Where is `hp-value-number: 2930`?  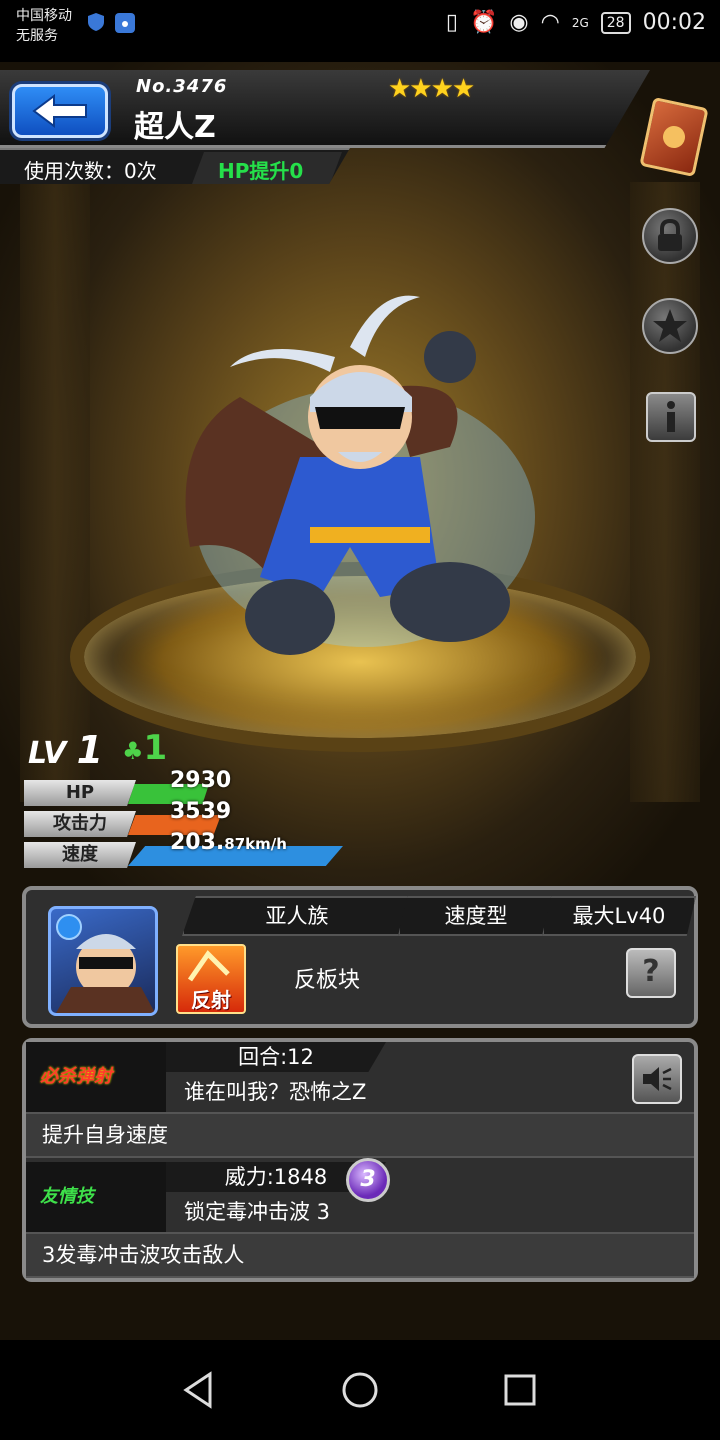
hp-value-number: 2930 is located at coordinates (201, 780).